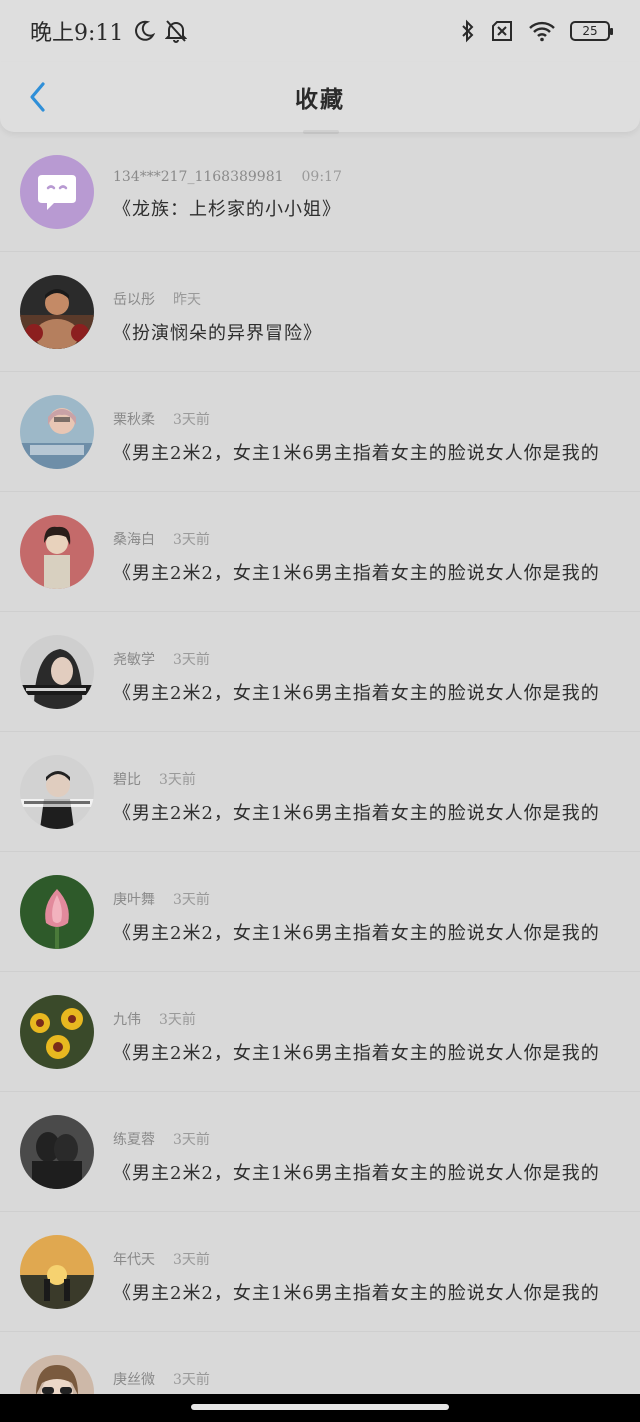 Image resolution: width=640 pixels, height=1422 pixels. What do you see at coordinates (127, 1020) in the screenshot?
I see `author-name: 九伟` at bounding box center [127, 1020].